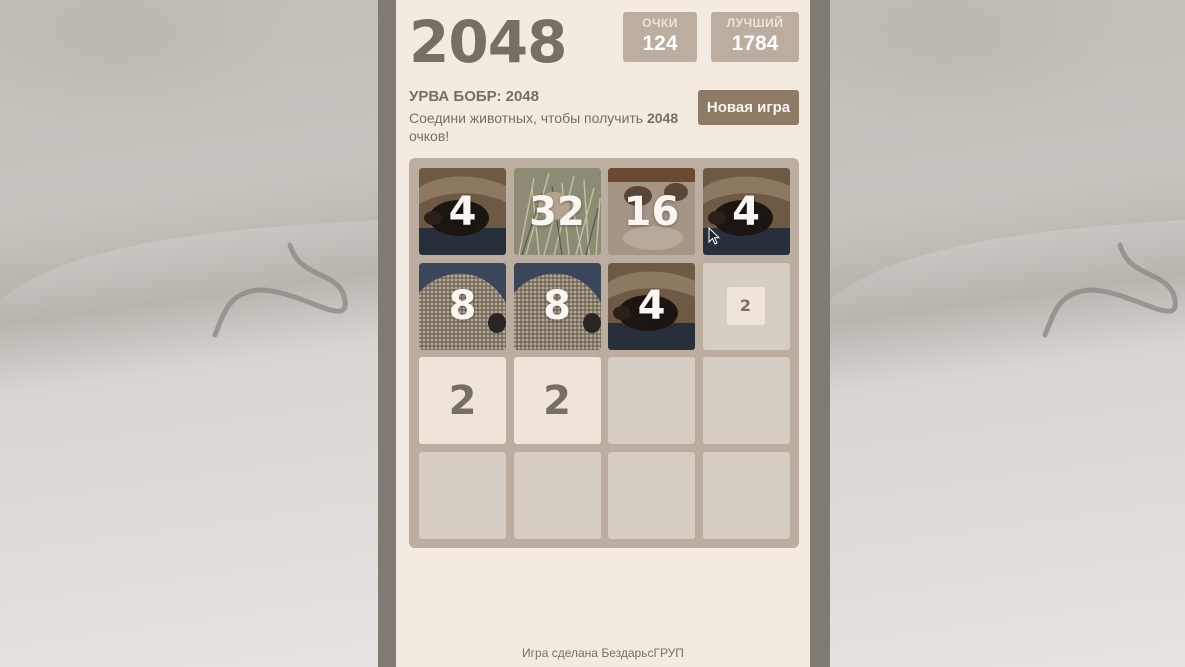 This screenshot has height=667, width=1185. Describe the element at coordinates (755, 23) in the screenshot. I see `best-score-label: ЛУЧШИЙ` at that location.